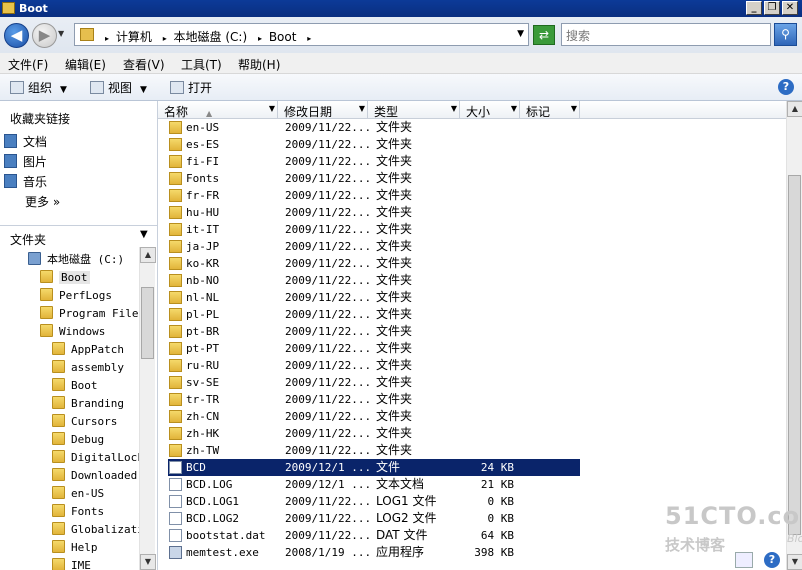 The height and width of the screenshot is (570, 802). What do you see at coordinates (101, 529) in the screenshot?
I see `tree-item: Globalizatio` at bounding box center [101, 529].